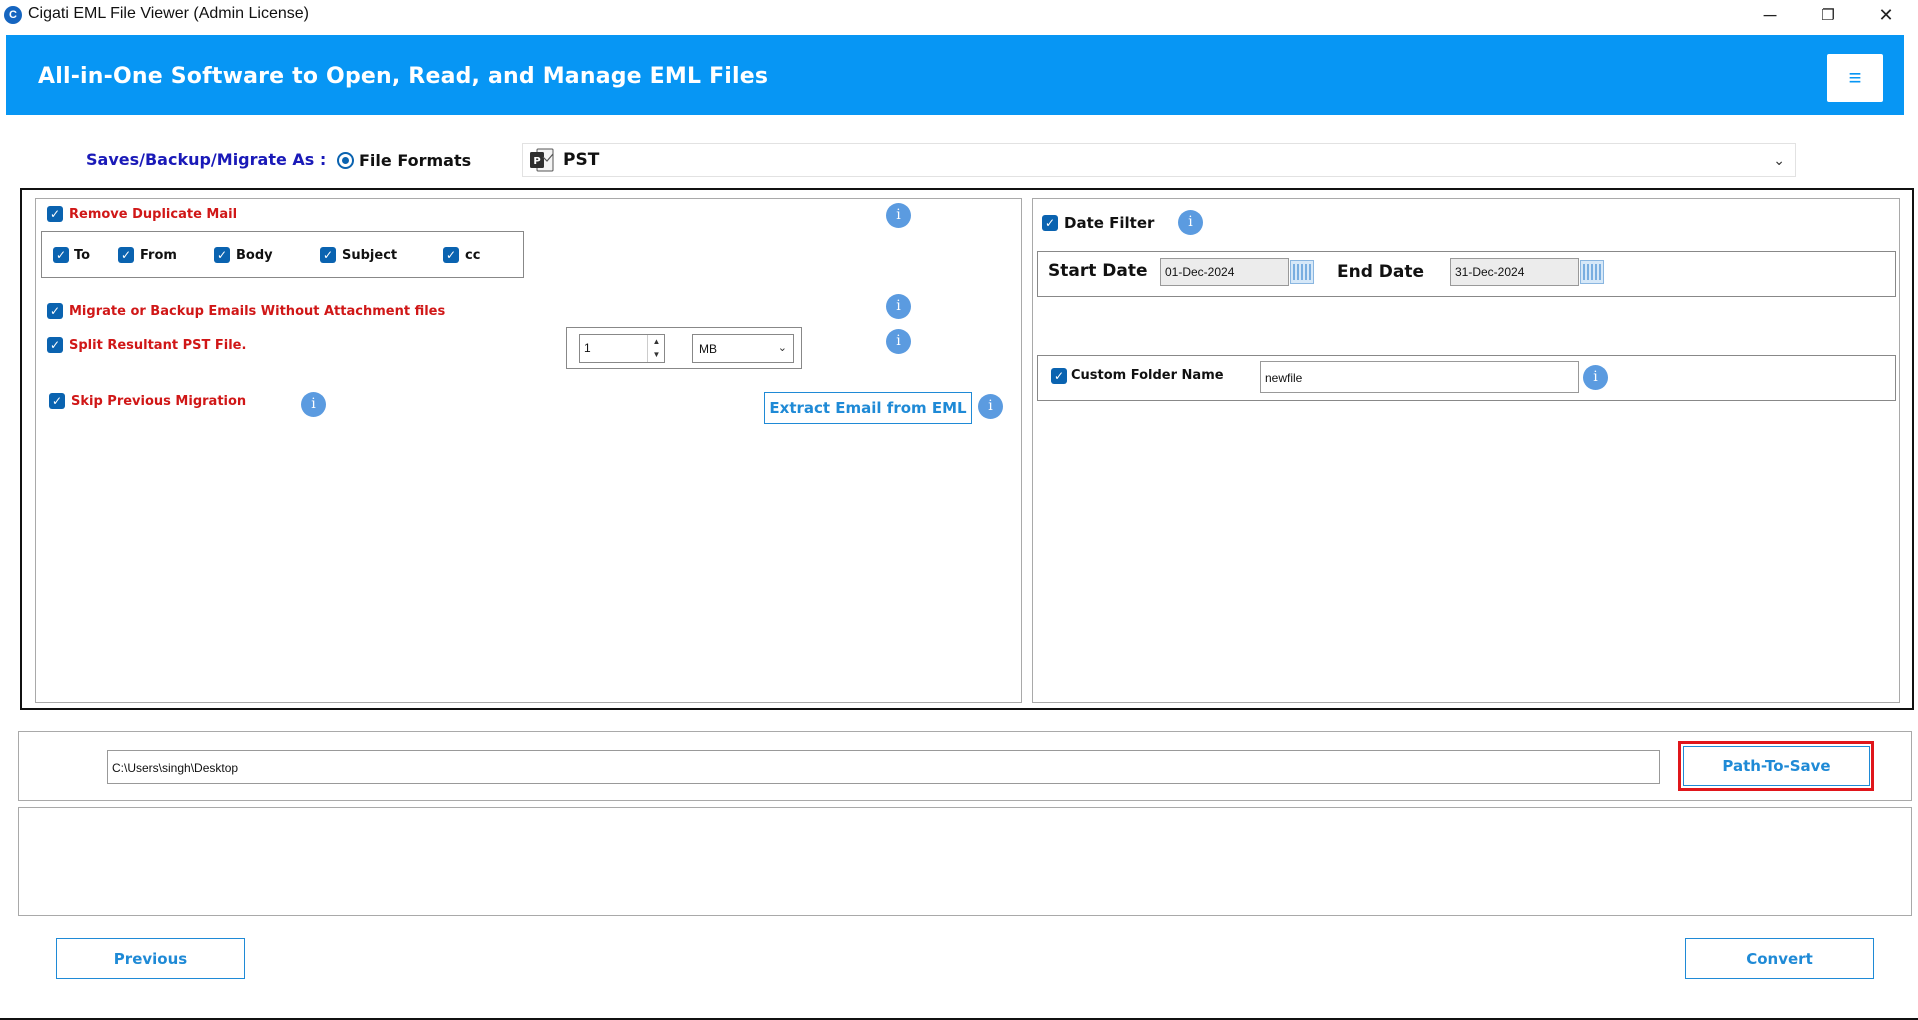 The image size is (1918, 1020). What do you see at coordinates (1109, 223) in the screenshot?
I see `date-filter-label: Date Filter` at bounding box center [1109, 223].